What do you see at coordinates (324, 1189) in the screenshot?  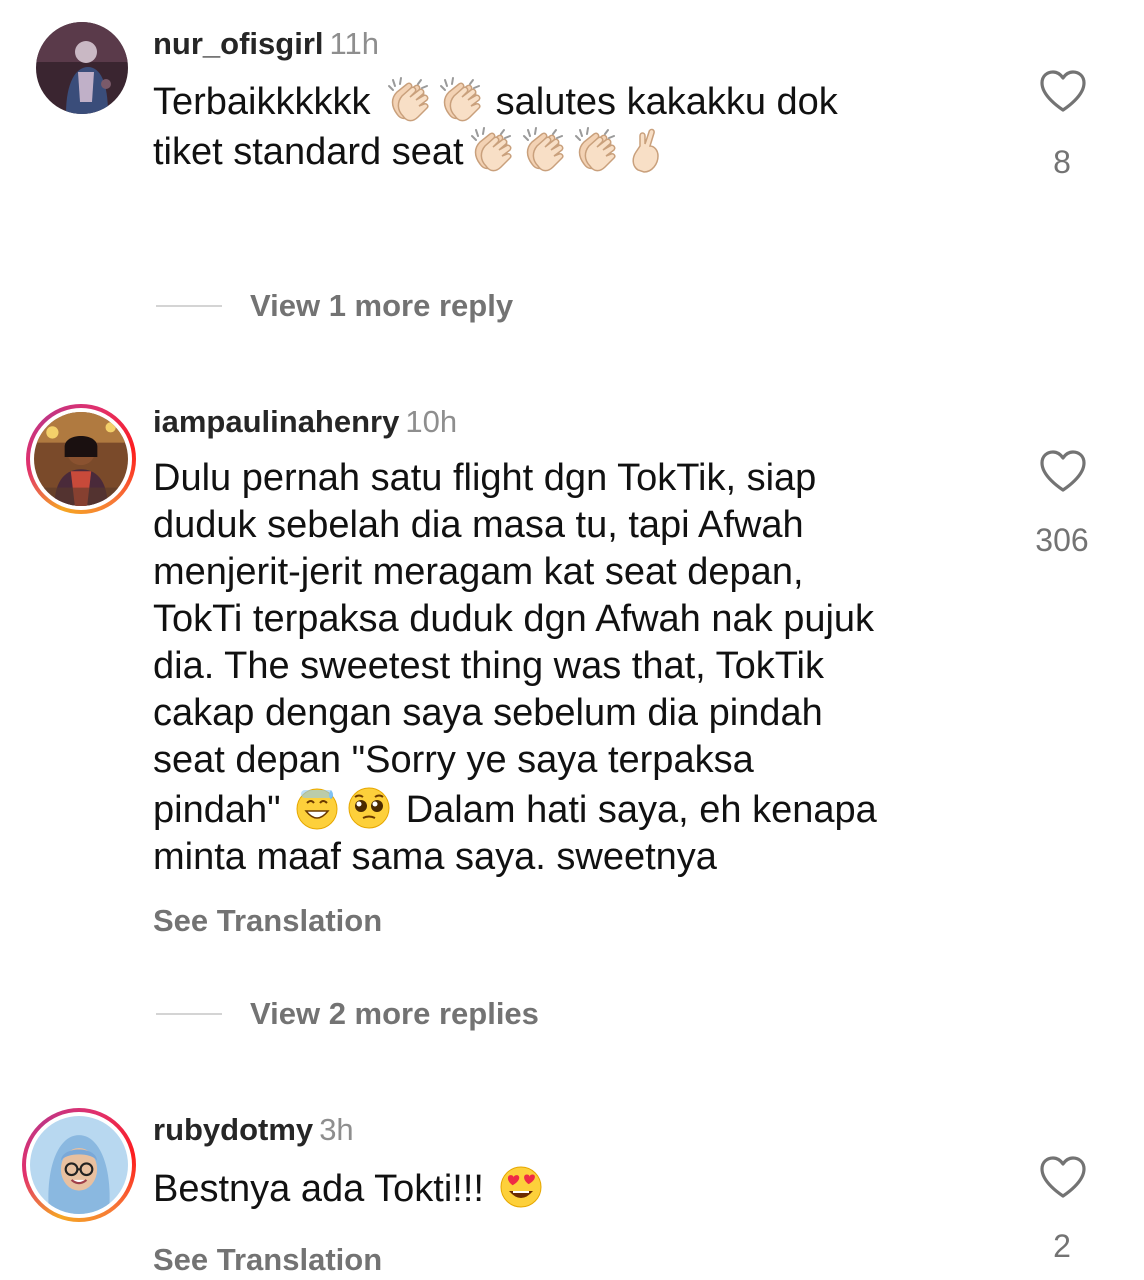 I see `comment-text-segment: Bestnya ada Tokti!!!` at bounding box center [324, 1189].